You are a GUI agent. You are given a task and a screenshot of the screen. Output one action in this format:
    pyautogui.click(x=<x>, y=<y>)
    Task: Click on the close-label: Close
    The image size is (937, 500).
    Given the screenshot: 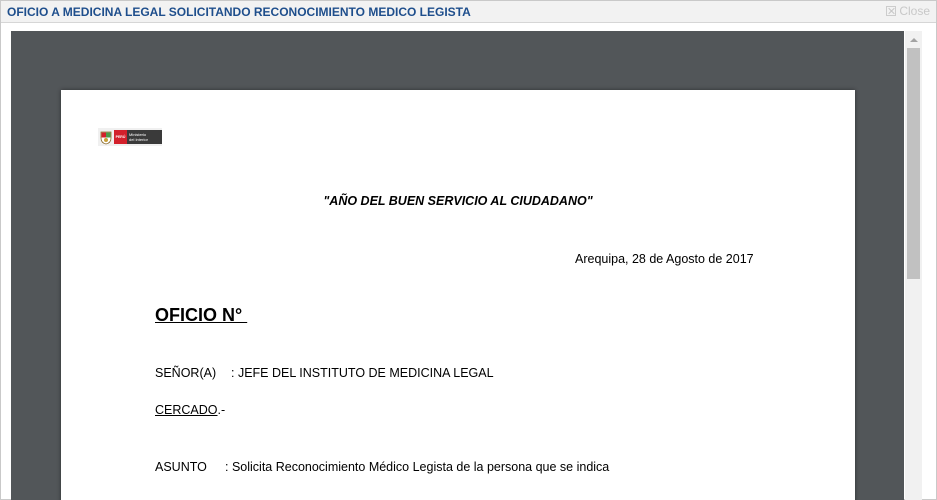 What is the action you would take?
    pyautogui.click(x=914, y=11)
    